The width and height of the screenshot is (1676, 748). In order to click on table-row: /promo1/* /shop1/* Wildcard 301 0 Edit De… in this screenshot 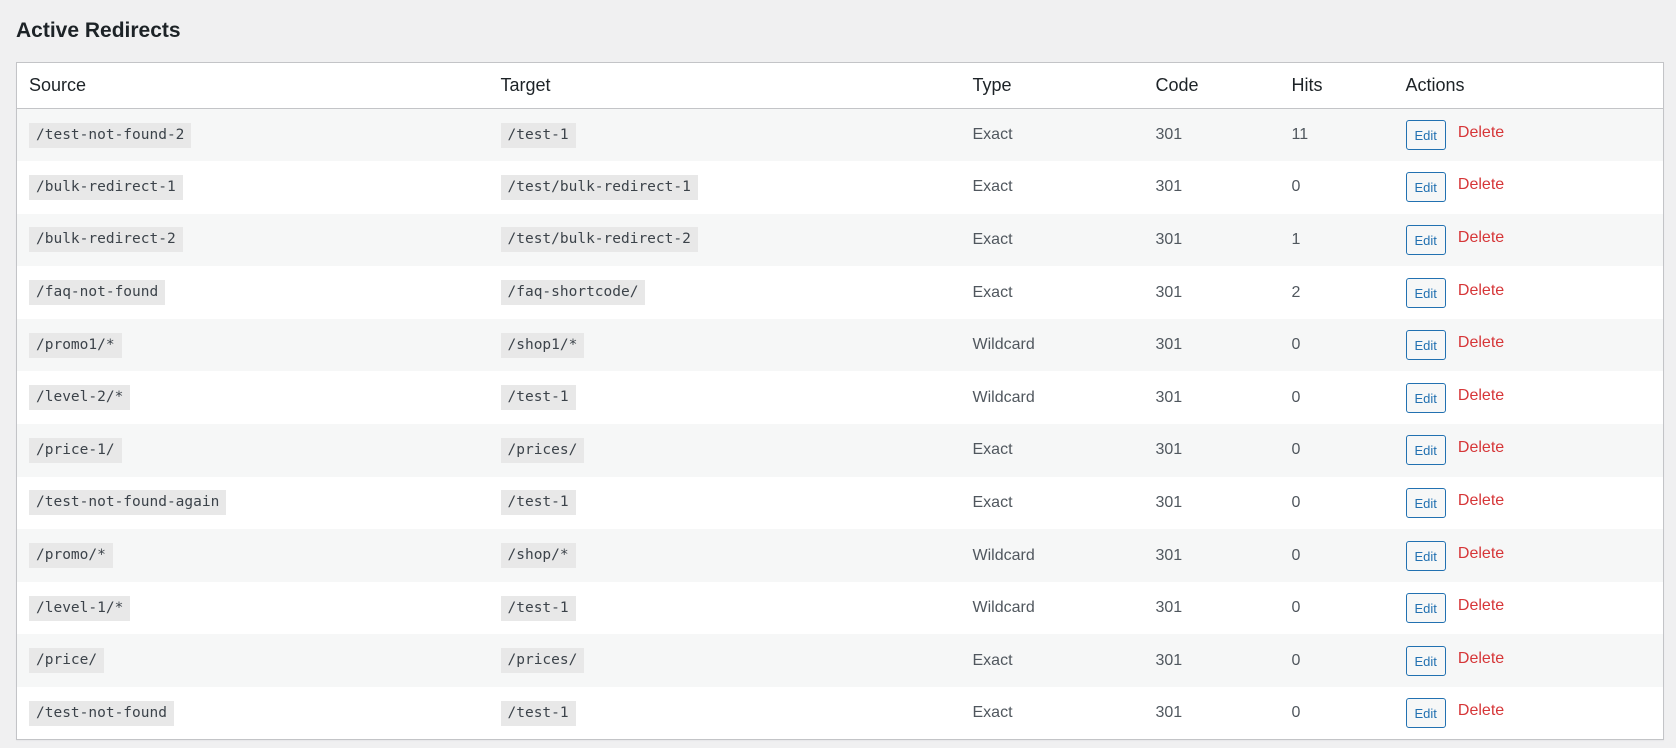, I will do `click(840, 345)`.